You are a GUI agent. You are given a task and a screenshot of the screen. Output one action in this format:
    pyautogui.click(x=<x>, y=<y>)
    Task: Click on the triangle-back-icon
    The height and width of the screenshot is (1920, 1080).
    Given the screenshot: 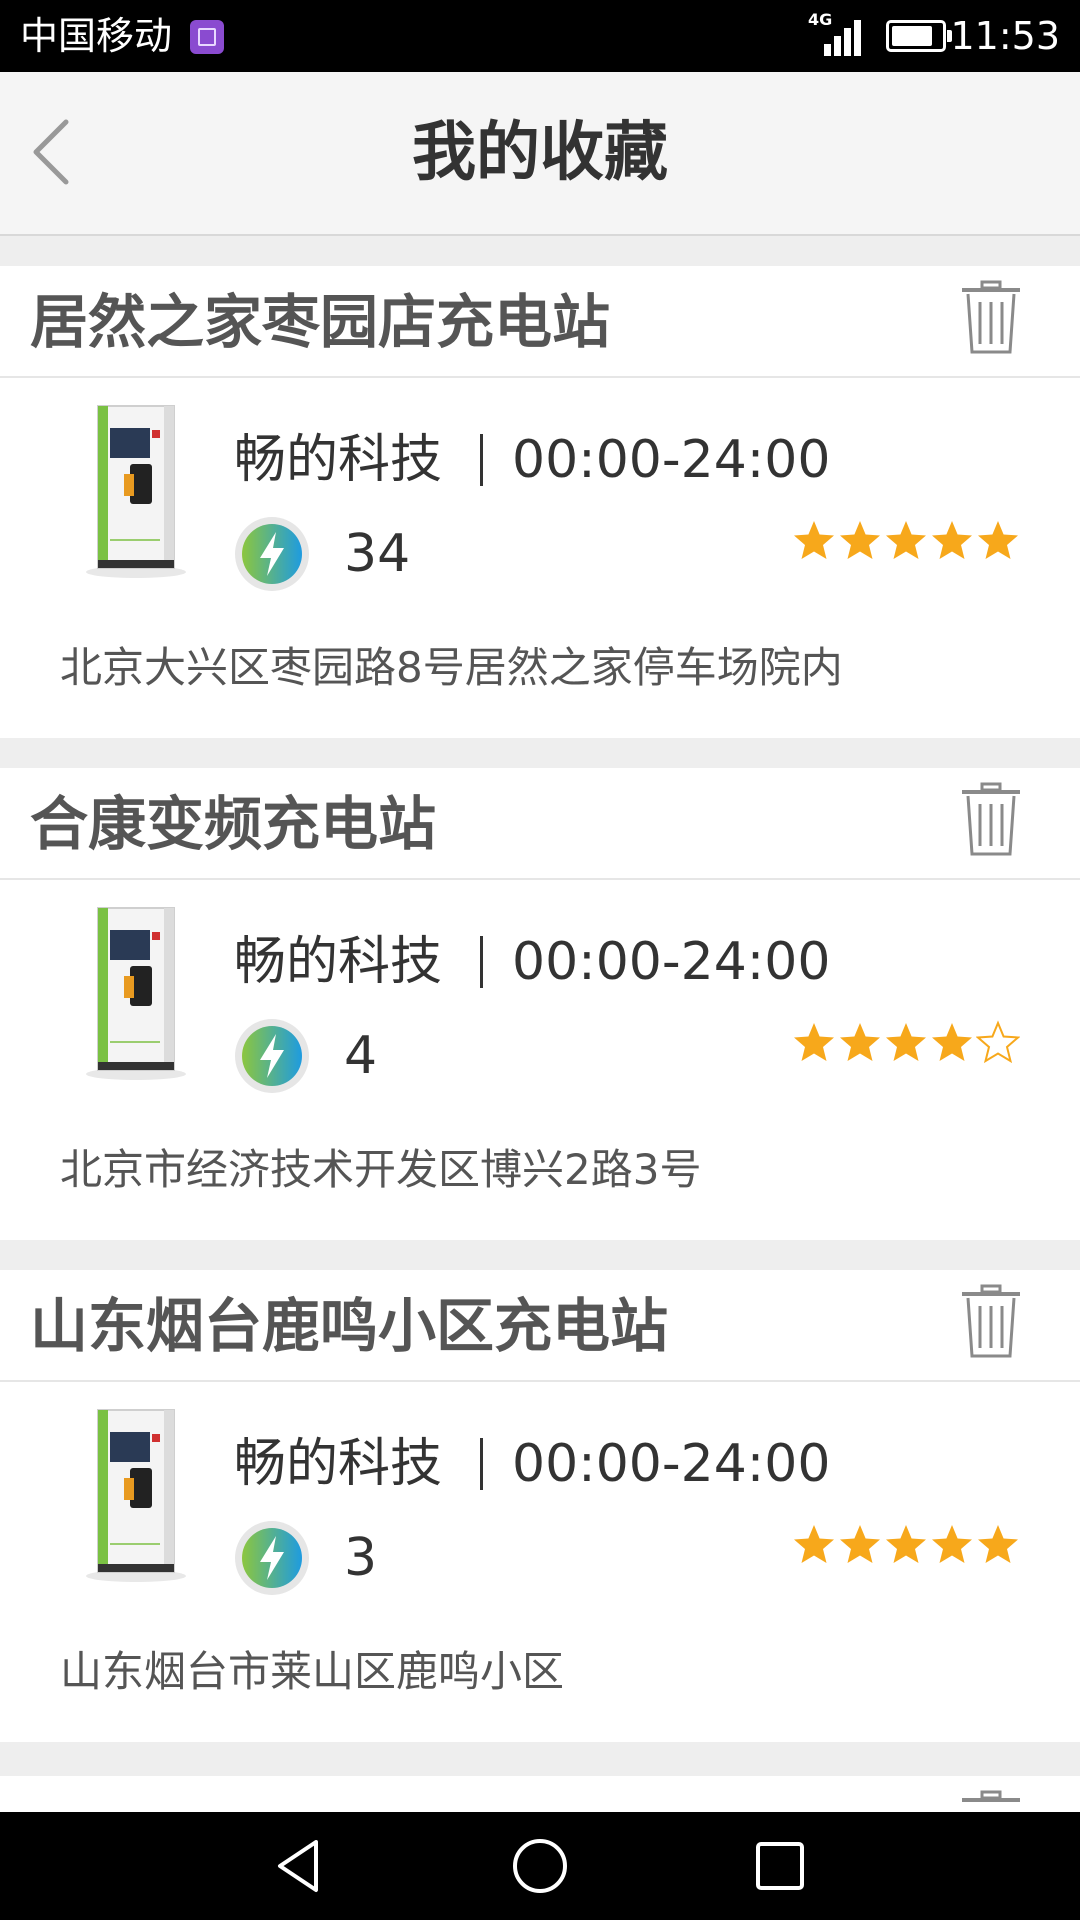 What is the action you would take?
    pyautogui.click(x=298, y=1866)
    